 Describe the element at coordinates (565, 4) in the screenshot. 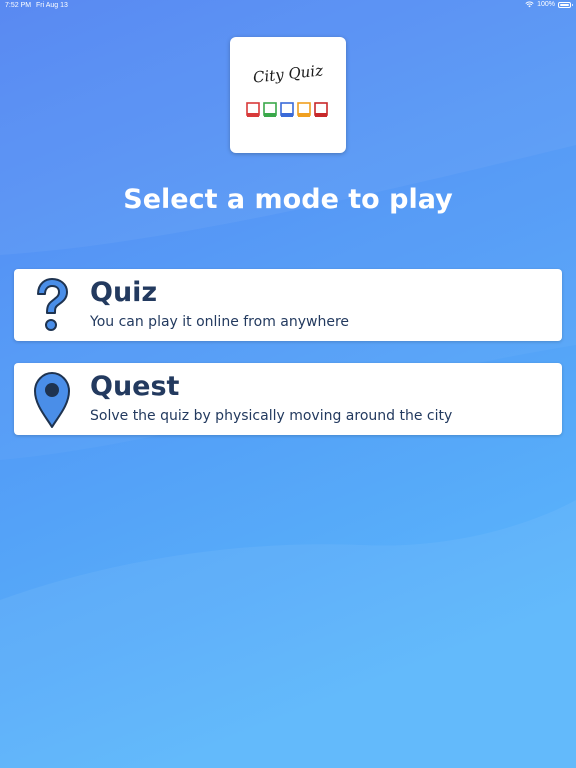

I see `battery-icon` at that location.